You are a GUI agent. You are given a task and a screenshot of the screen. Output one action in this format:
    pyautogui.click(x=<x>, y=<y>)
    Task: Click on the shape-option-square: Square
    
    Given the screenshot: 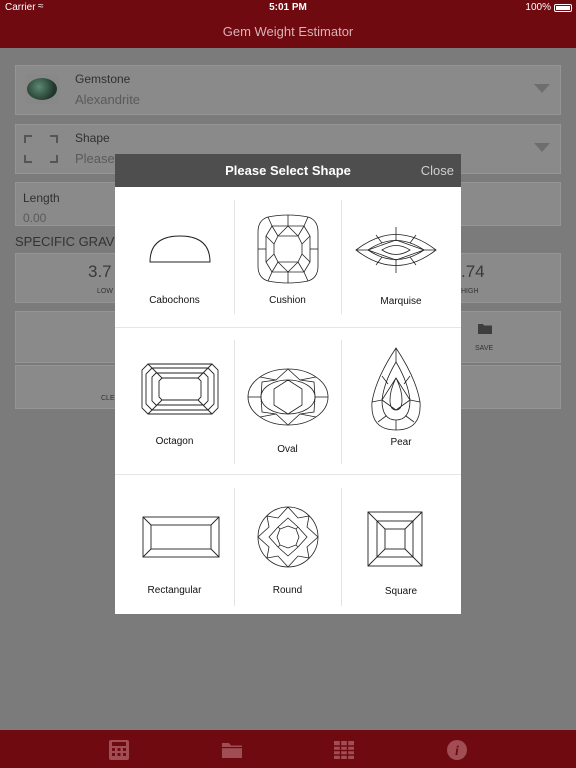 What is the action you would take?
    pyautogui.click(x=401, y=549)
    